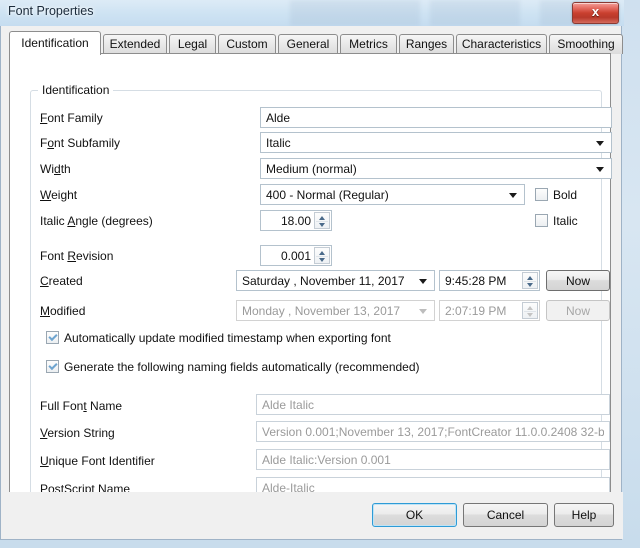  I want to click on cancel-button: Cancel, so click(505, 515).